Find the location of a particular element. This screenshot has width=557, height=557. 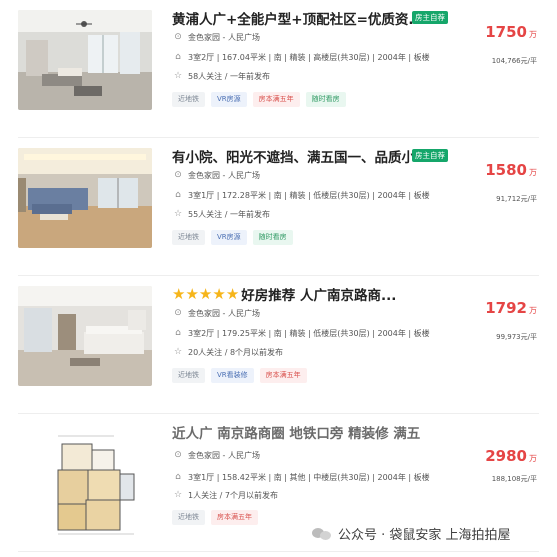

total-price: 2980 万 is located at coordinates (511, 455).